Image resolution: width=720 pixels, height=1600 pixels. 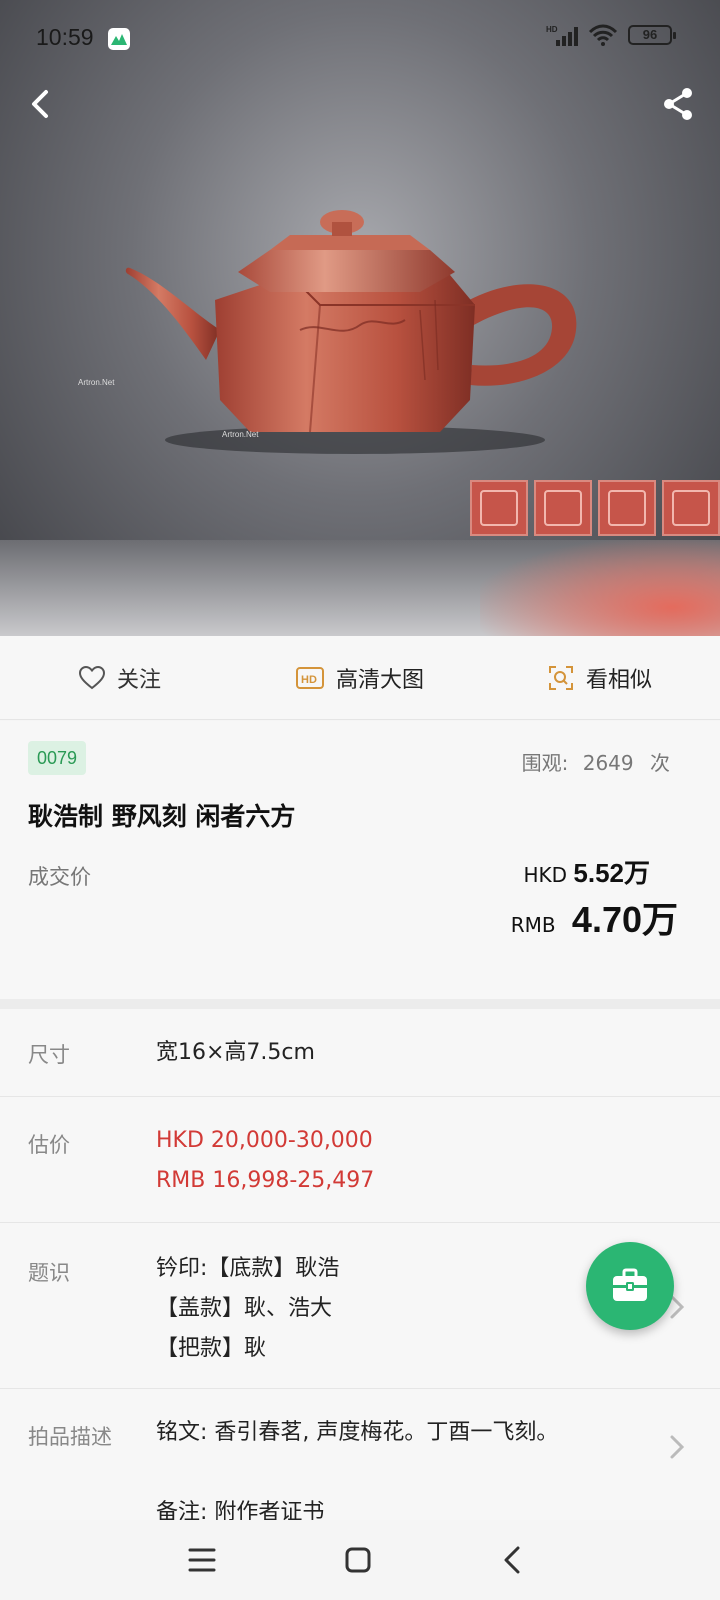 I want to click on inscription-line: 钤印:【底款】耿浩, so click(x=248, y=1268).